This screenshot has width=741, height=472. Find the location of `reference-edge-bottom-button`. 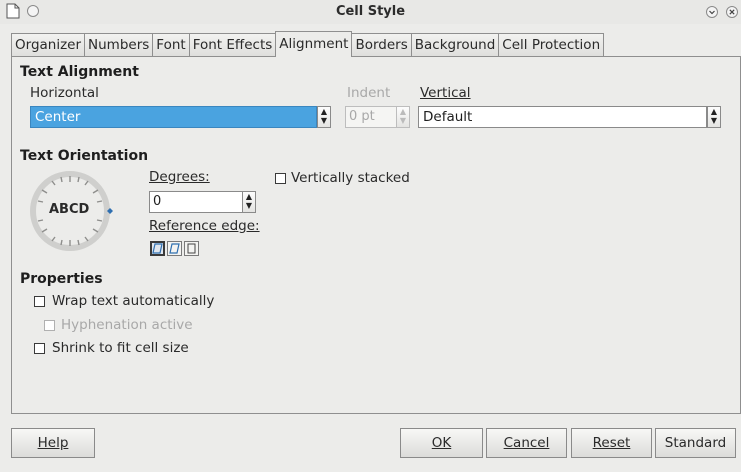

reference-edge-bottom-button is located at coordinates (157, 248).